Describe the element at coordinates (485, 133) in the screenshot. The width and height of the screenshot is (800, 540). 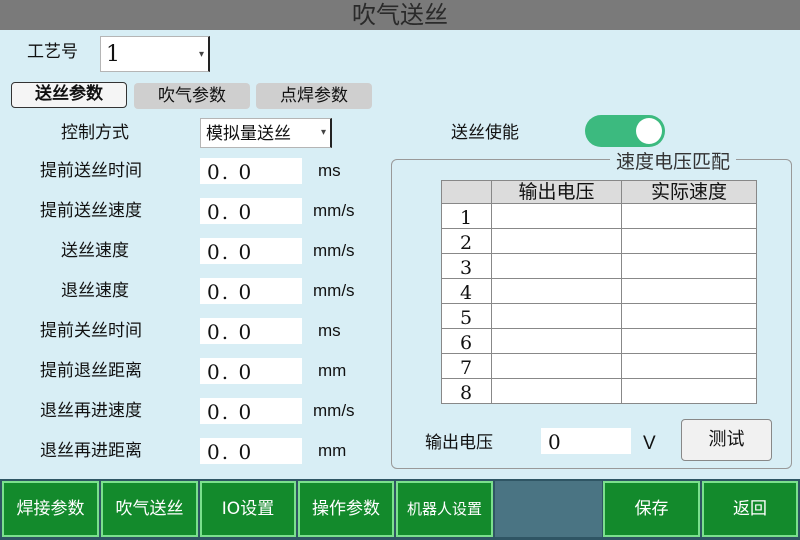
I see `wire-enable-label: 送丝使能` at that location.